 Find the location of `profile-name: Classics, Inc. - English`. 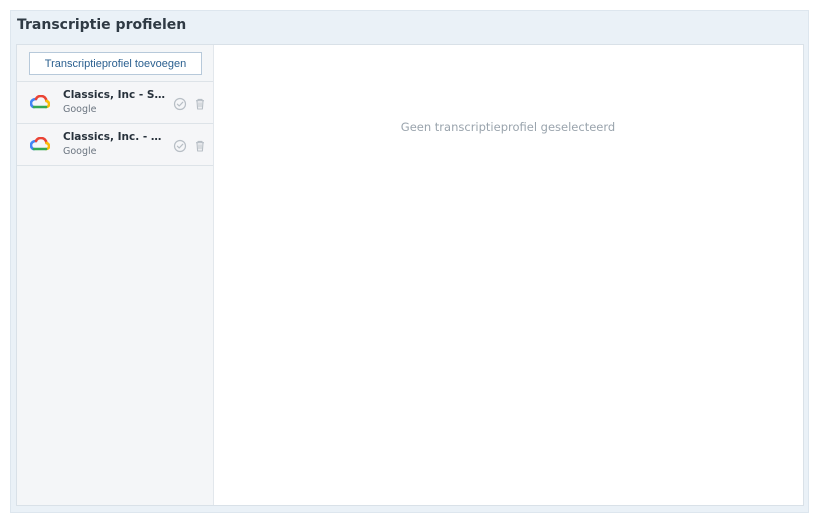

profile-name: Classics, Inc. - English is located at coordinates (115, 137).